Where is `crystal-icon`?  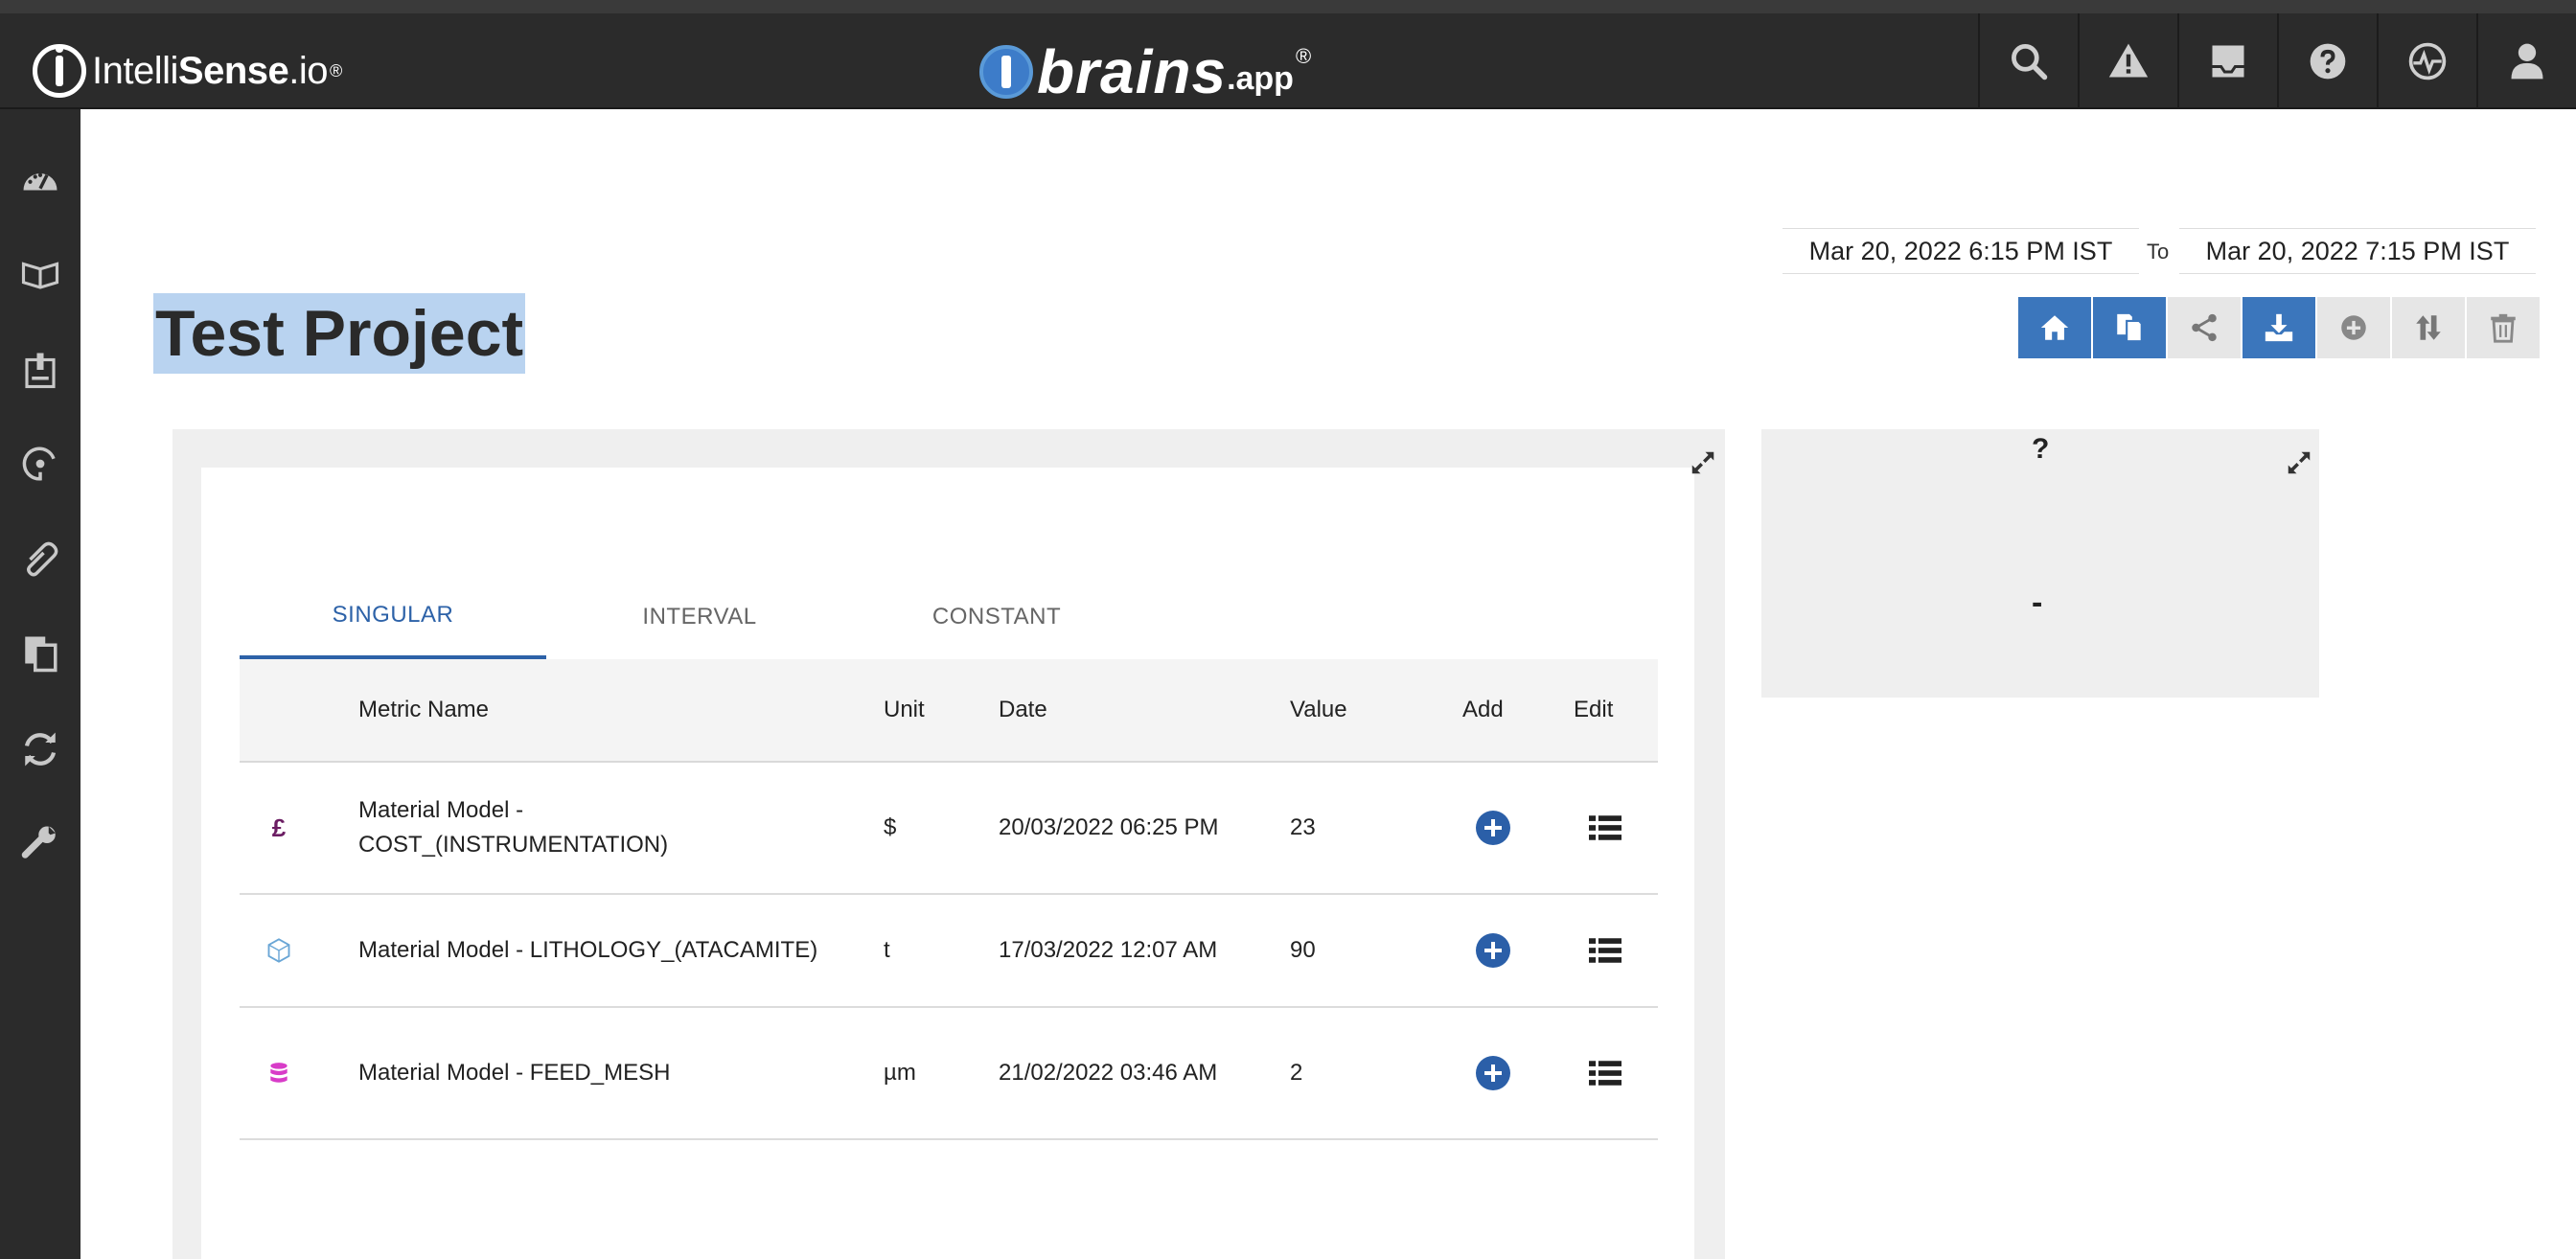 crystal-icon is located at coordinates (278, 951).